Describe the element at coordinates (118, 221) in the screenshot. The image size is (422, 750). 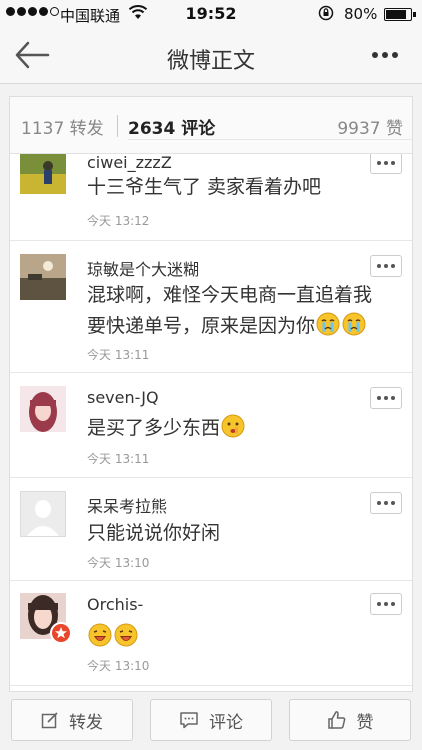
I see `comment-time: 今天 13:12` at that location.